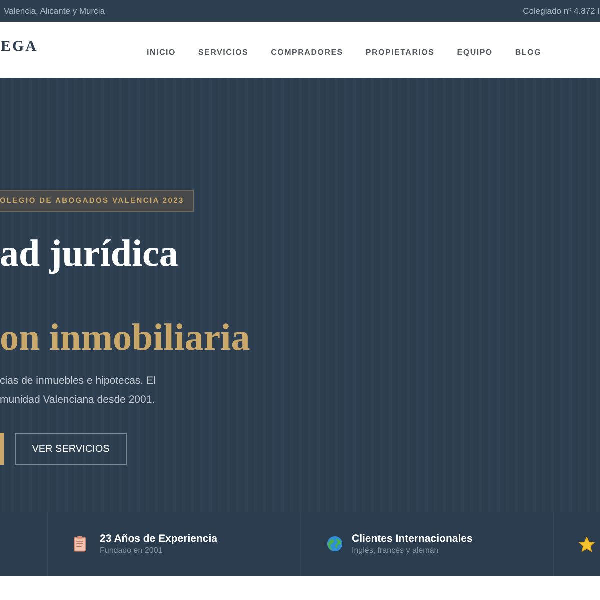 The height and width of the screenshot is (600, 600). I want to click on location-text: Valencia, Alicante y Murcia, so click(54, 11).